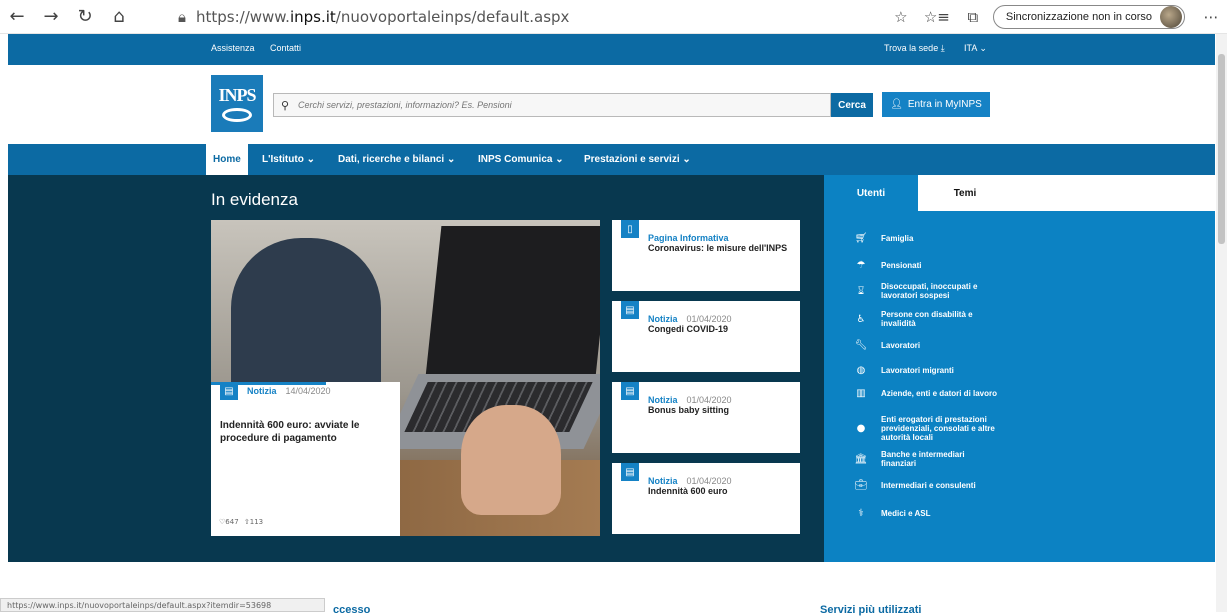  Describe the element at coordinates (973, 17) in the screenshot. I see `collections-icon: ⧉` at that location.